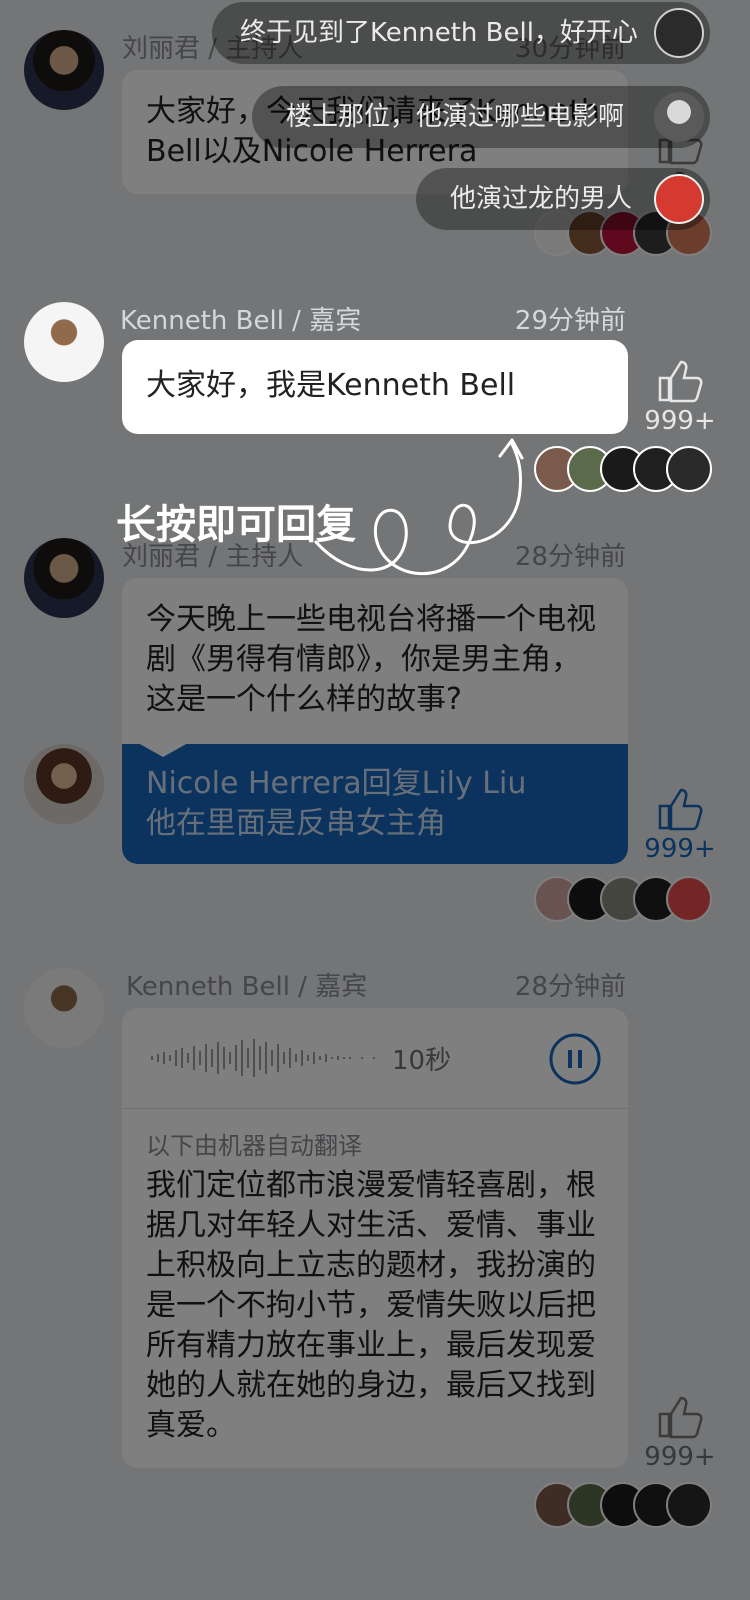  I want to click on danmu-comment: 终于见到了Kenneth Bell，好开心, so click(461, 33).